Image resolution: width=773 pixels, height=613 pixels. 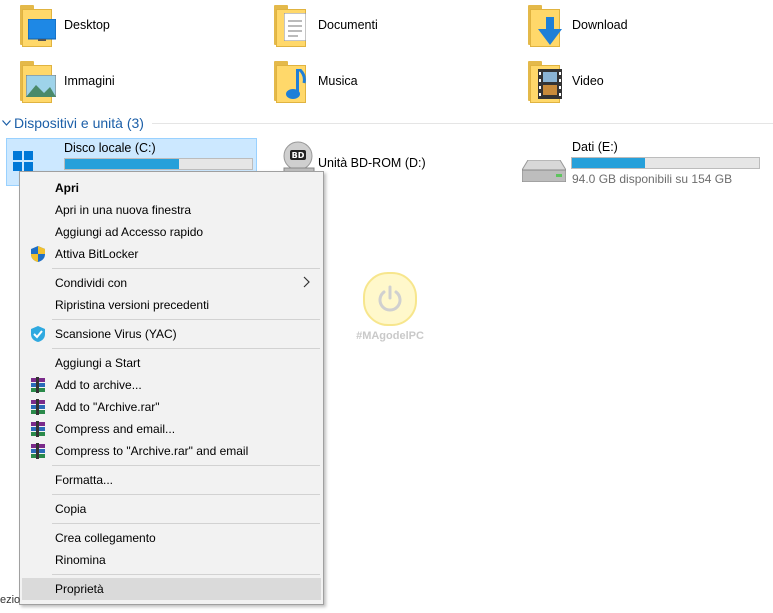 What do you see at coordinates (338, 81) in the screenshot?
I see `folder-label: Musica` at bounding box center [338, 81].